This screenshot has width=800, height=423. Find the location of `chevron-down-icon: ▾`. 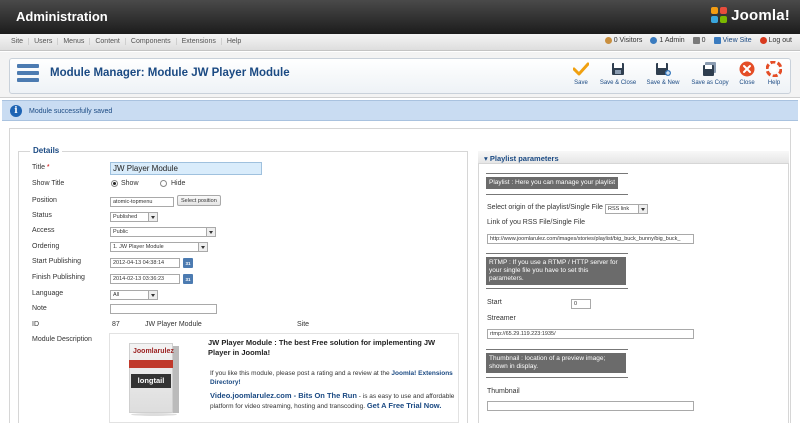

chevron-down-icon: ▾ is located at coordinates (486, 158).